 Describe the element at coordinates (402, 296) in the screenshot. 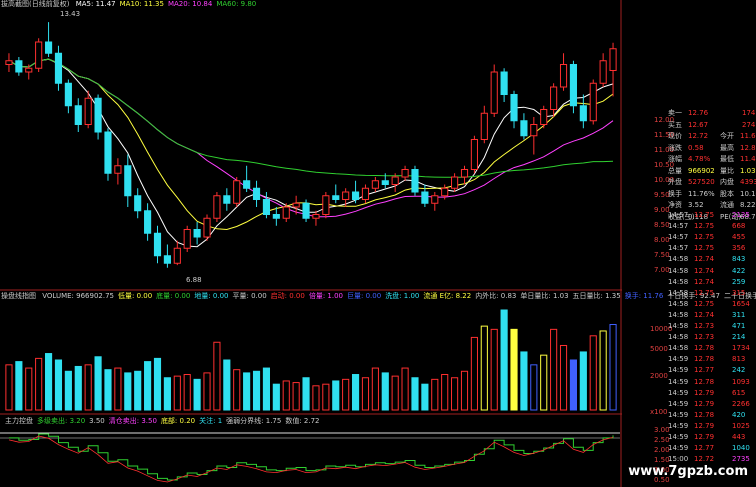

I see `indicator-item-8: 洗盘: 1.00` at that location.